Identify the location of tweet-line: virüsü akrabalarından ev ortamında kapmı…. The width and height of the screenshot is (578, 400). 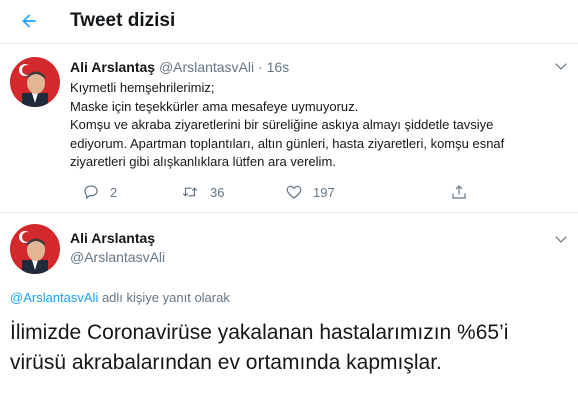
(226, 362).